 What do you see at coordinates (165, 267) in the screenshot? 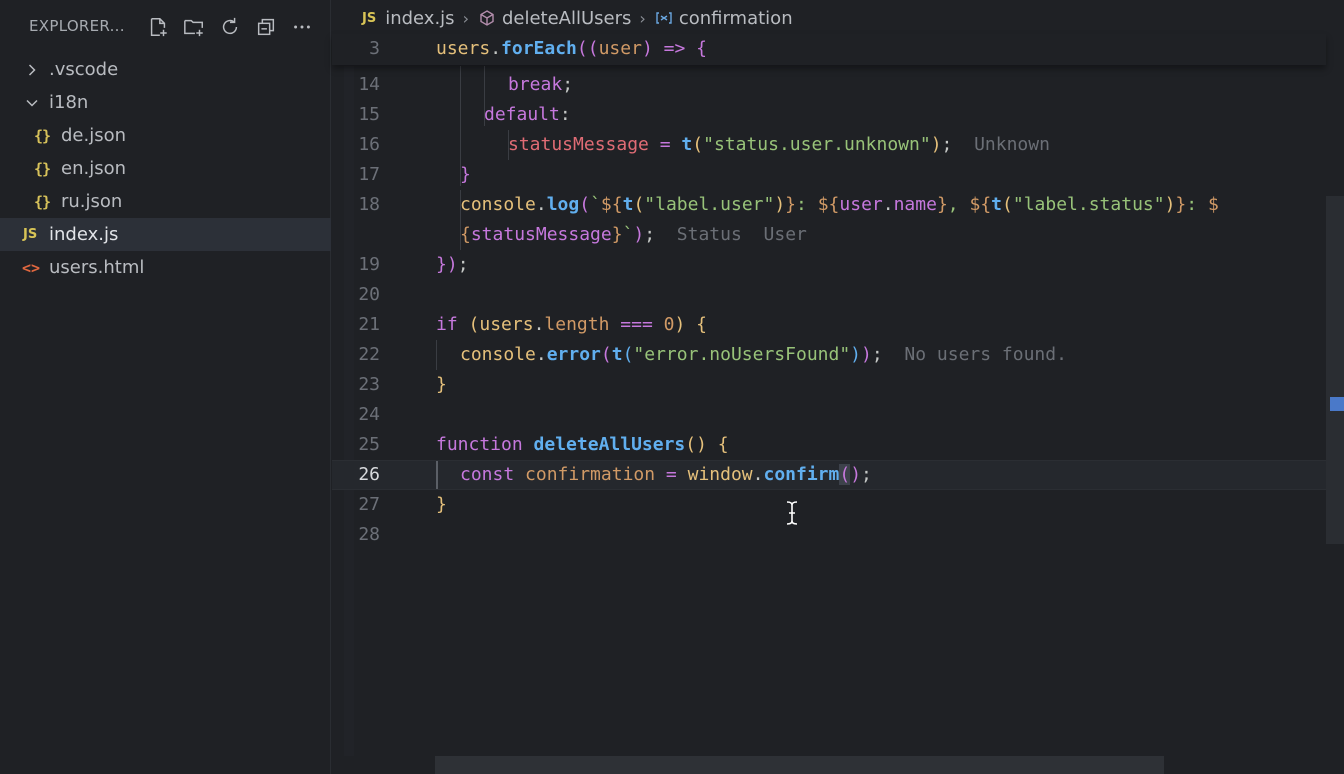
I see `tree-item-users-html: <> users.html` at bounding box center [165, 267].